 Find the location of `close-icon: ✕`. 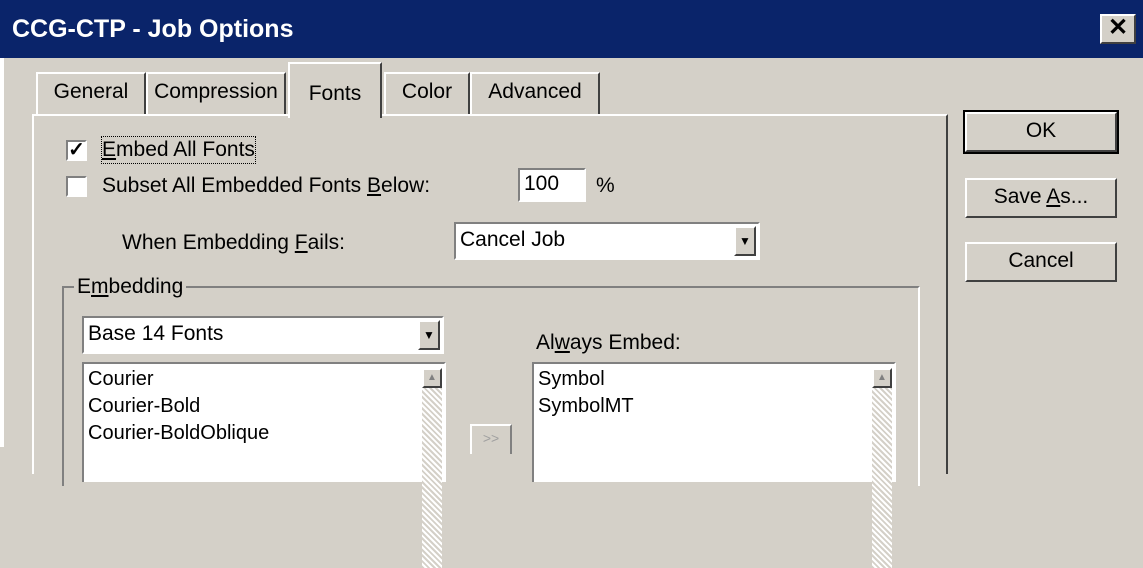

close-icon: ✕ is located at coordinates (1118, 27).